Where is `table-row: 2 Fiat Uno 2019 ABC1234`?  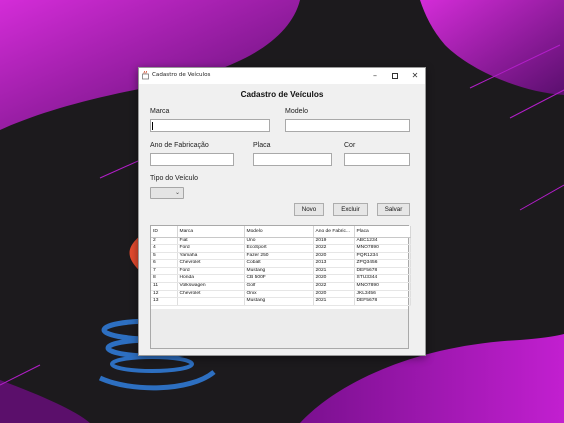 table-row: 2 Fiat Uno 2019 ABC1234 is located at coordinates (281, 241).